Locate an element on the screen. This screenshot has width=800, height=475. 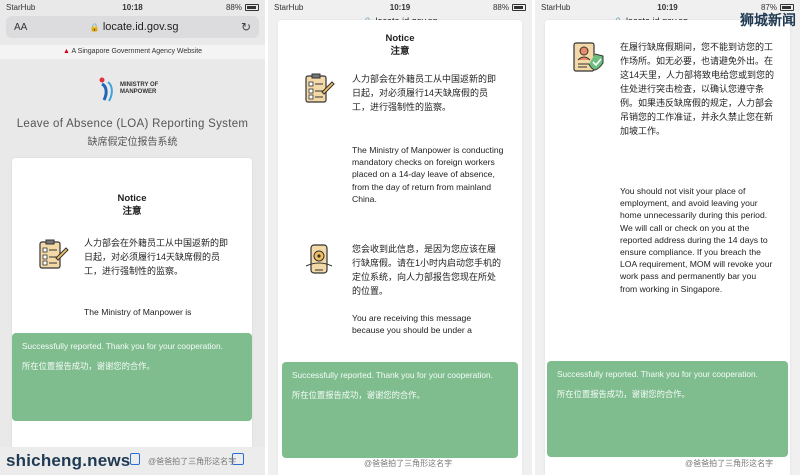
mom-logo: MINISTRY OF MANPOWER is located at coordinates (136, 89).